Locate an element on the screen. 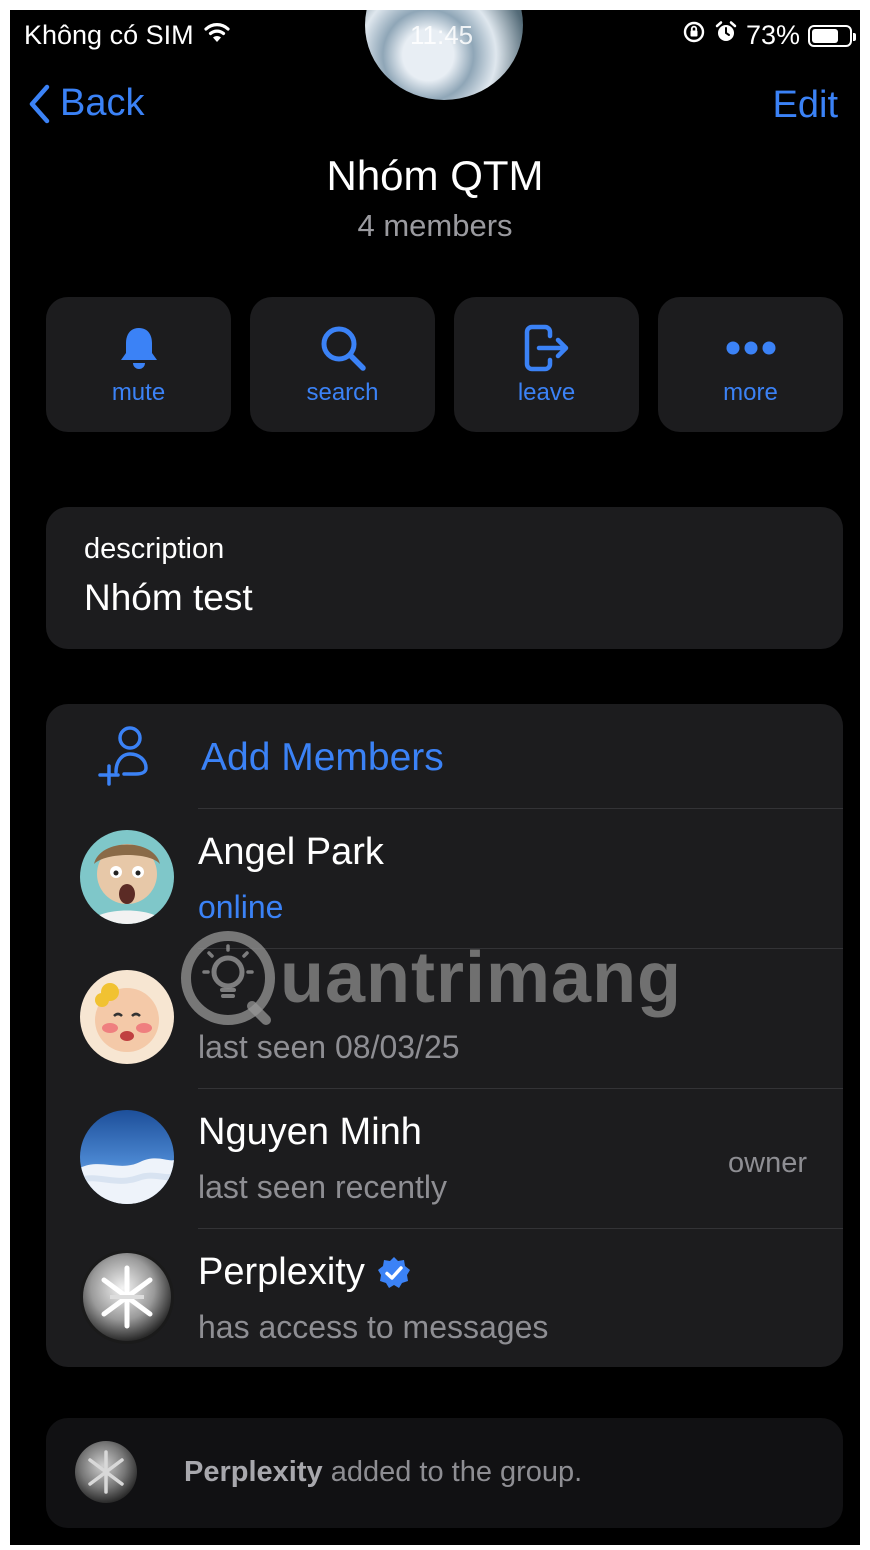  description-card: description Nhóm test is located at coordinates (444, 578).